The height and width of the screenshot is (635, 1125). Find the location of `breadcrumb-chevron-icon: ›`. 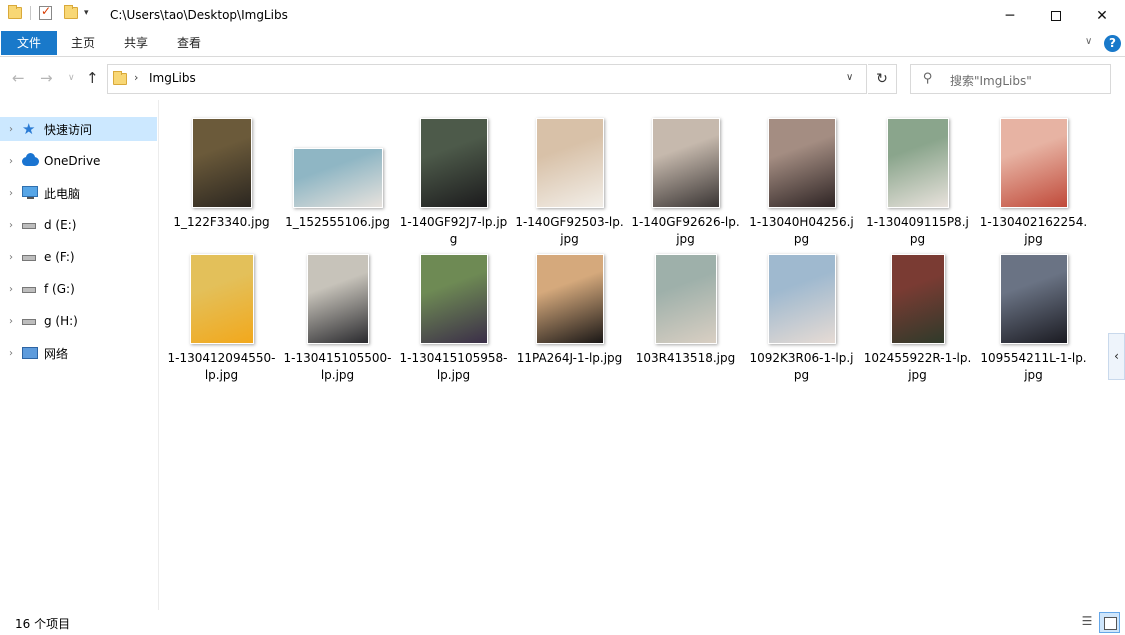

breadcrumb-chevron-icon: › is located at coordinates (136, 77).